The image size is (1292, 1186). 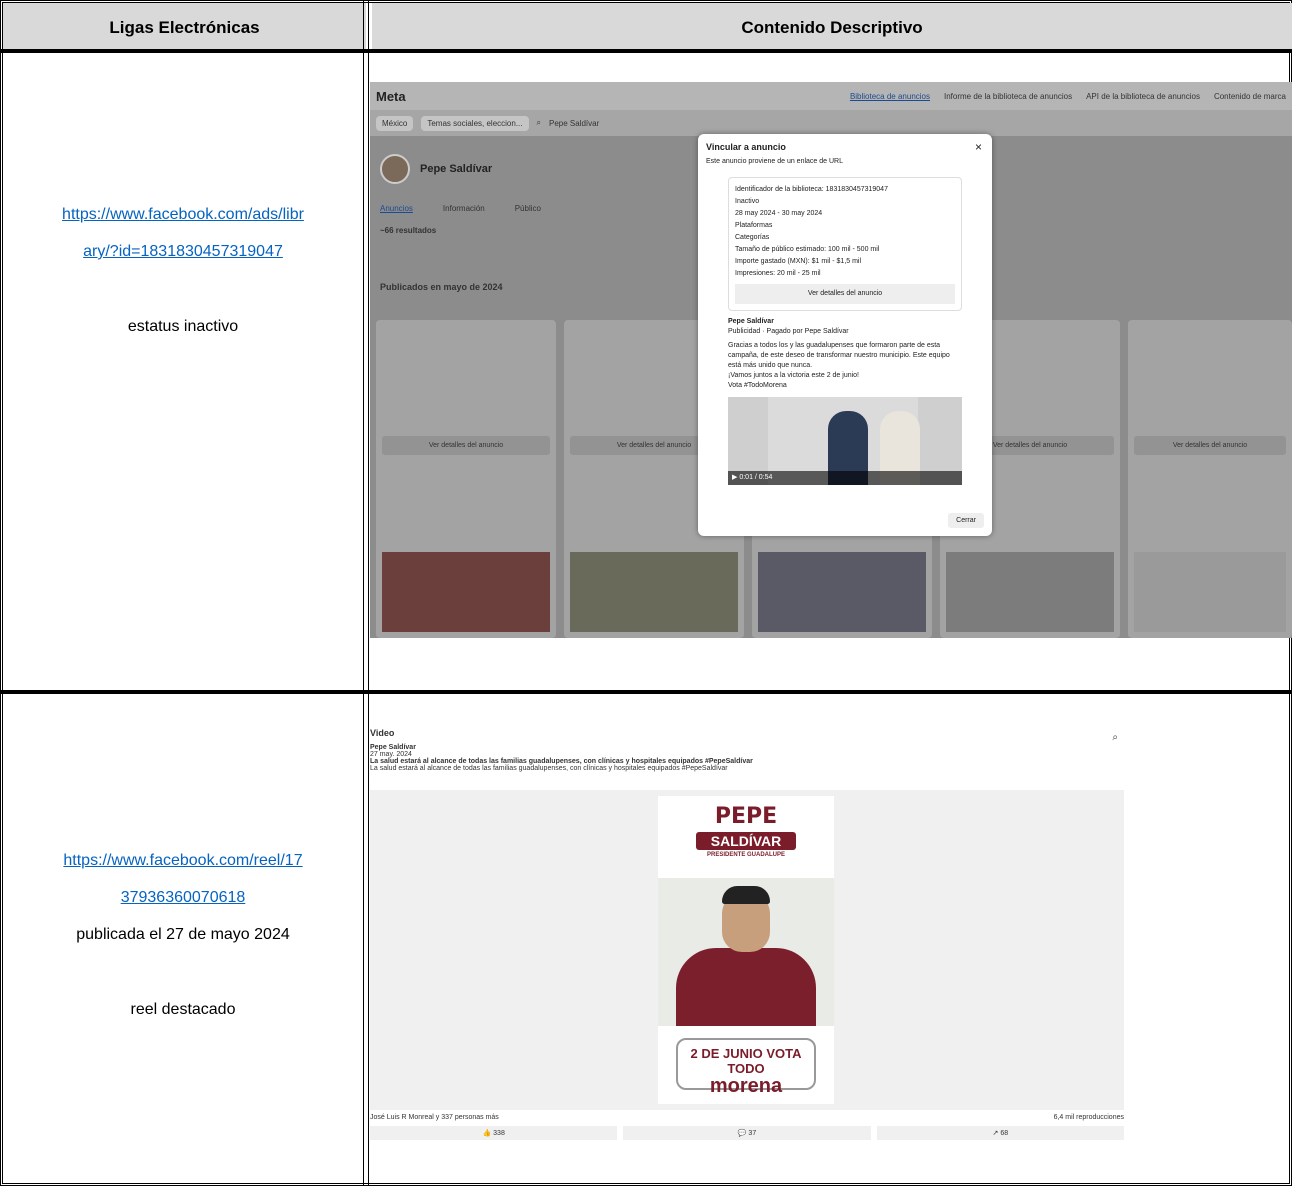 I want to click on like-button: 👍 338, so click(x=494, y=1133).